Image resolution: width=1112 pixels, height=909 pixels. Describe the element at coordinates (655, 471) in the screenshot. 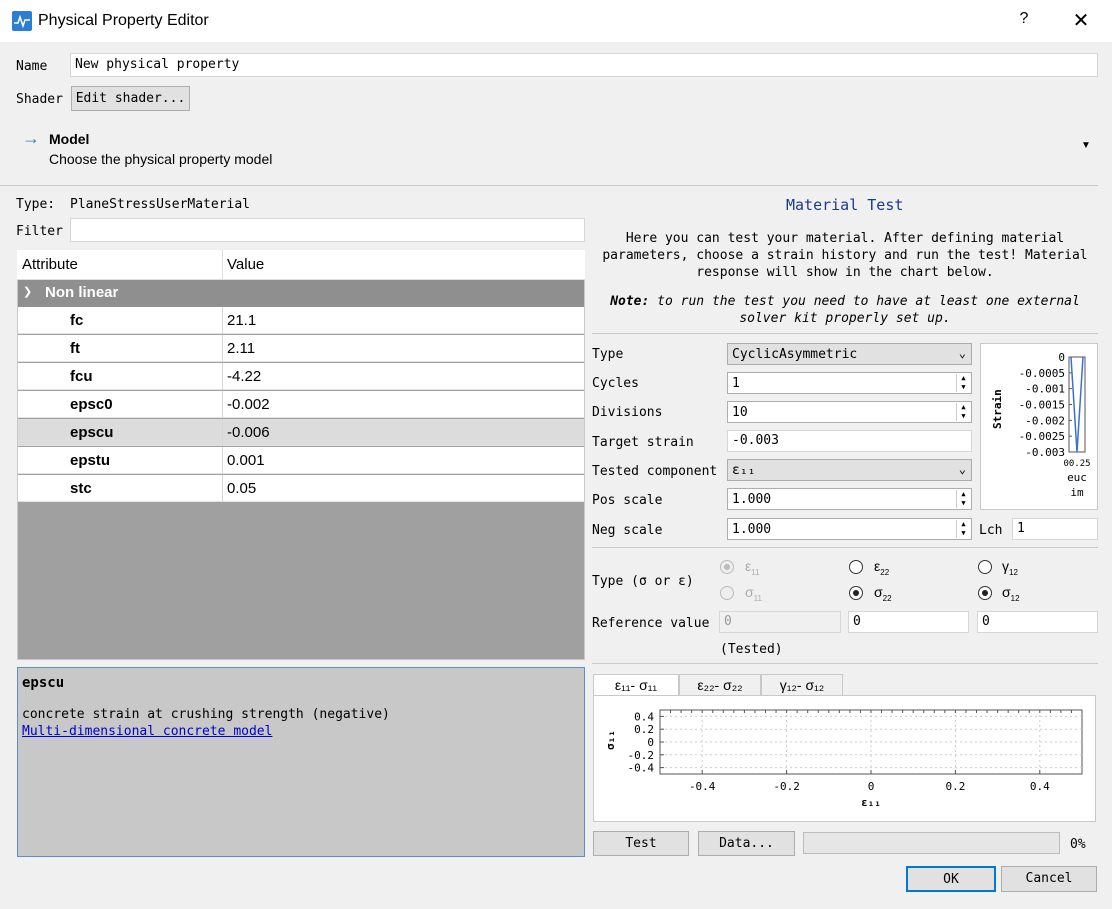

I see `tested-component-label: Tested component` at that location.